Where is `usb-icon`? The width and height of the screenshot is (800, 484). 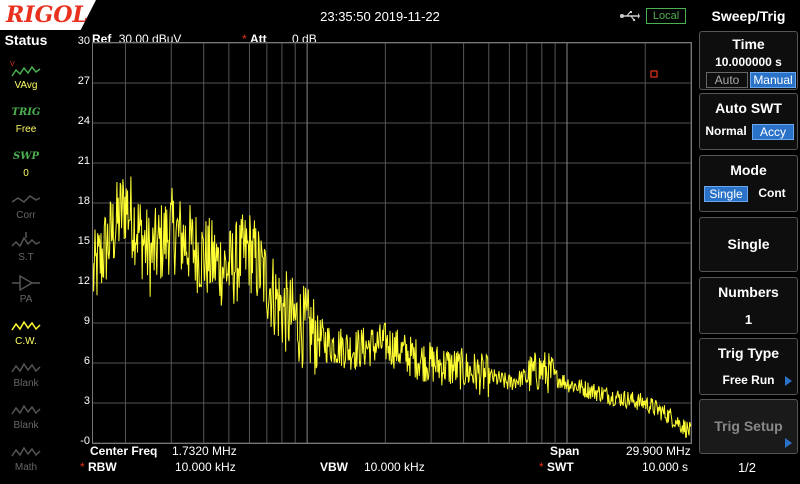
usb-icon is located at coordinates (630, 16).